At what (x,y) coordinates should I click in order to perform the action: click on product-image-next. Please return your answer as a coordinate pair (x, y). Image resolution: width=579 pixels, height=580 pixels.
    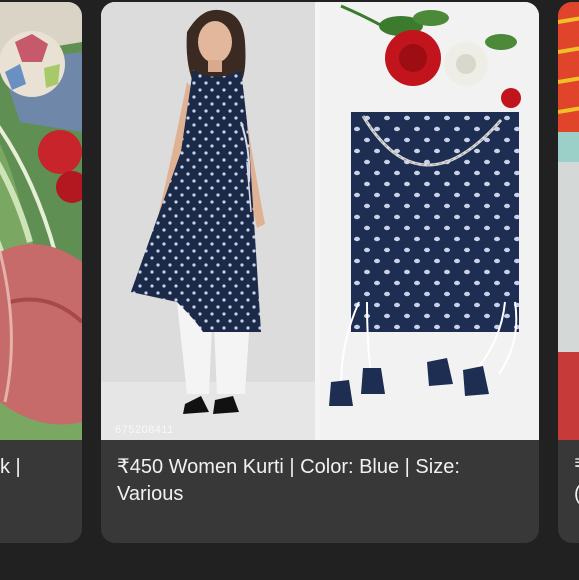
    Looking at the image, I should click on (568, 221).